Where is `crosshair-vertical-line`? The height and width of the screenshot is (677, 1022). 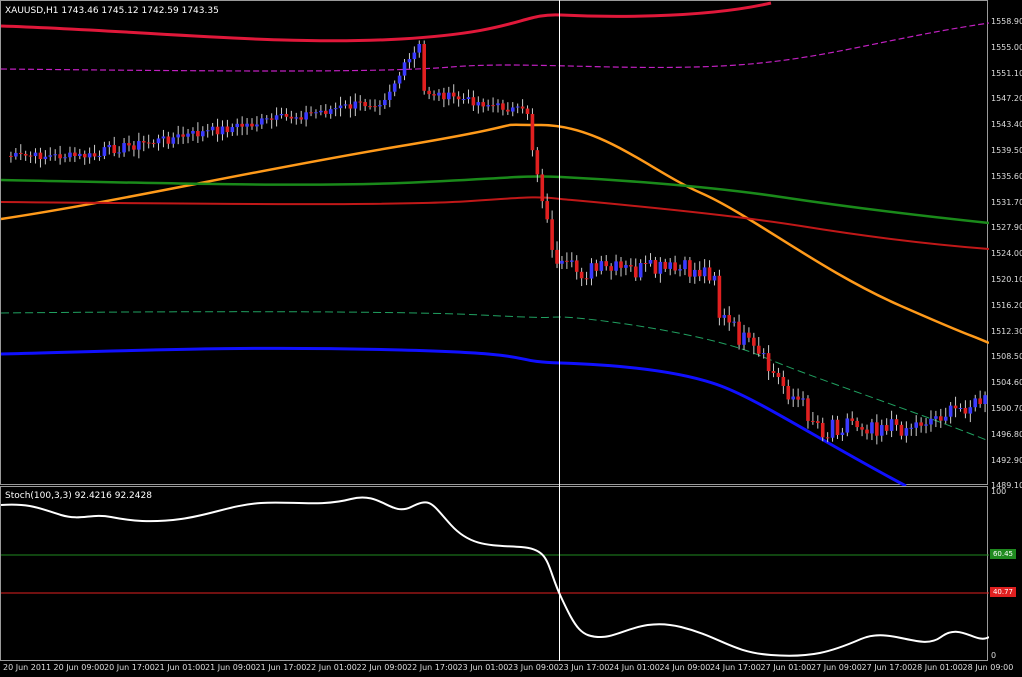 crosshair-vertical-line is located at coordinates (559, 330).